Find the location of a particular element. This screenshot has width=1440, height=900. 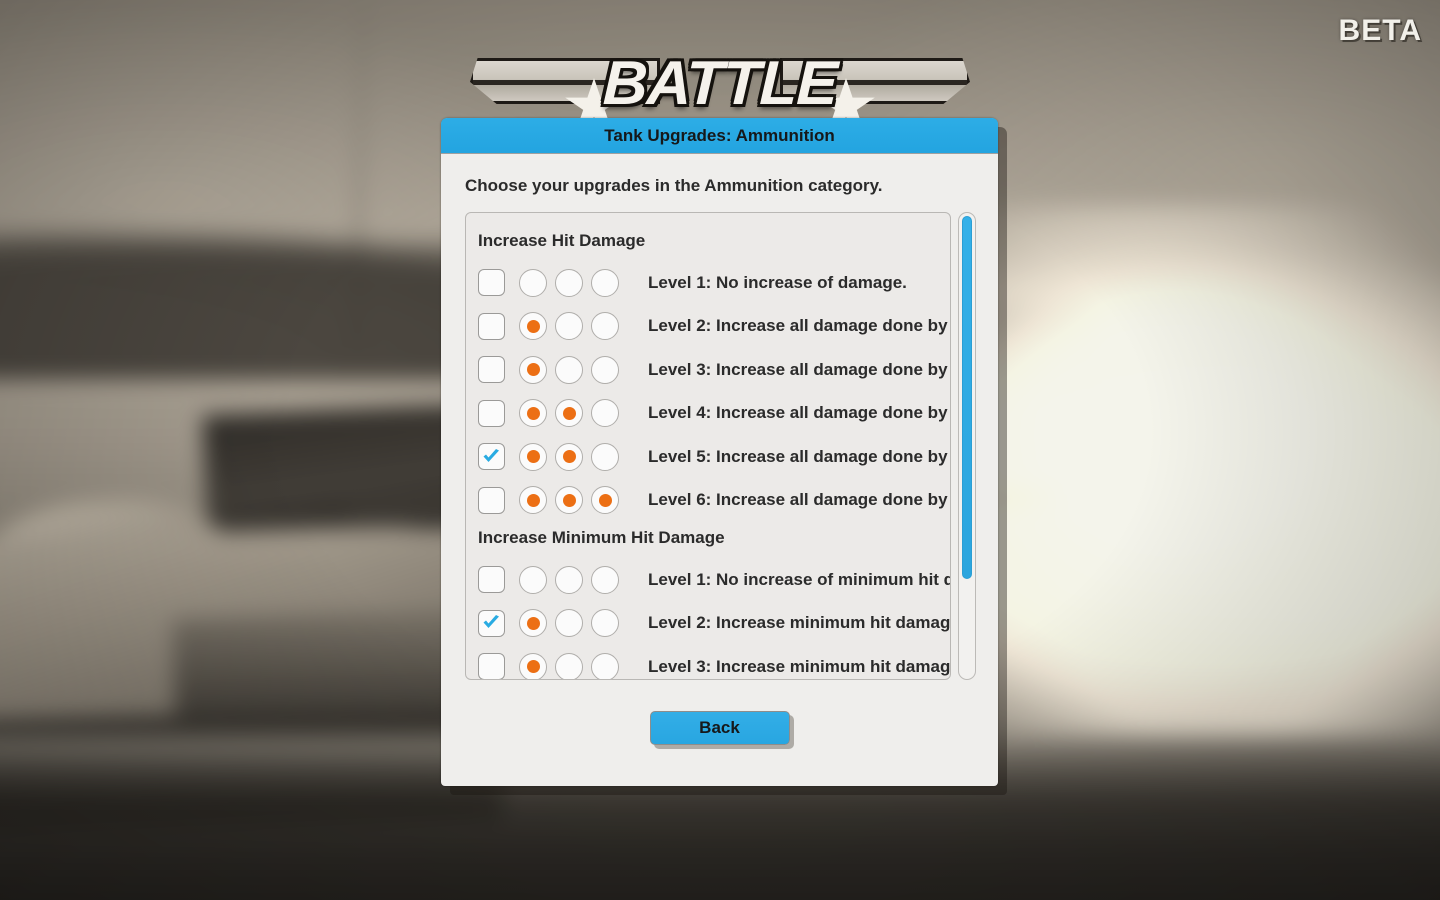

dialog-footer: Back is located at coordinates (719, 733).